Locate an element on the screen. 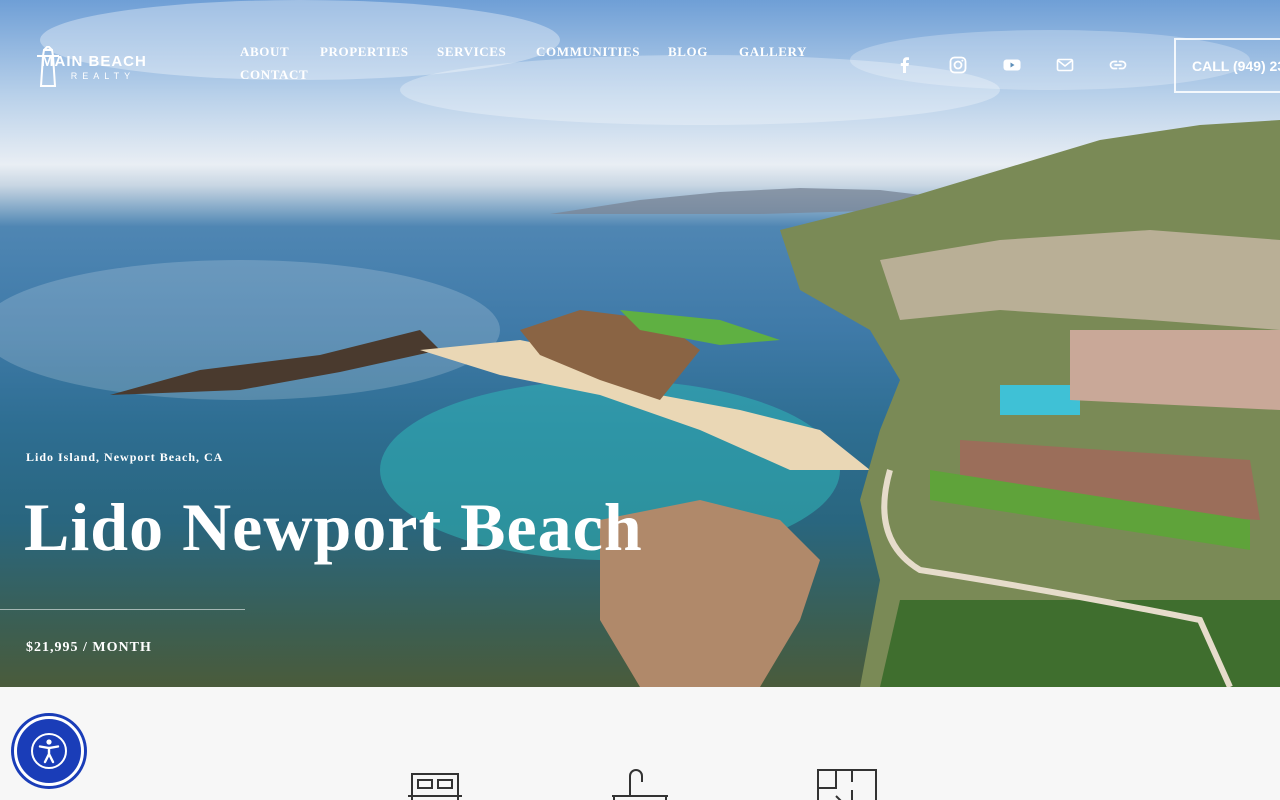 This screenshot has width=1280, height=800. accessibility-button is located at coordinates (49, 751).